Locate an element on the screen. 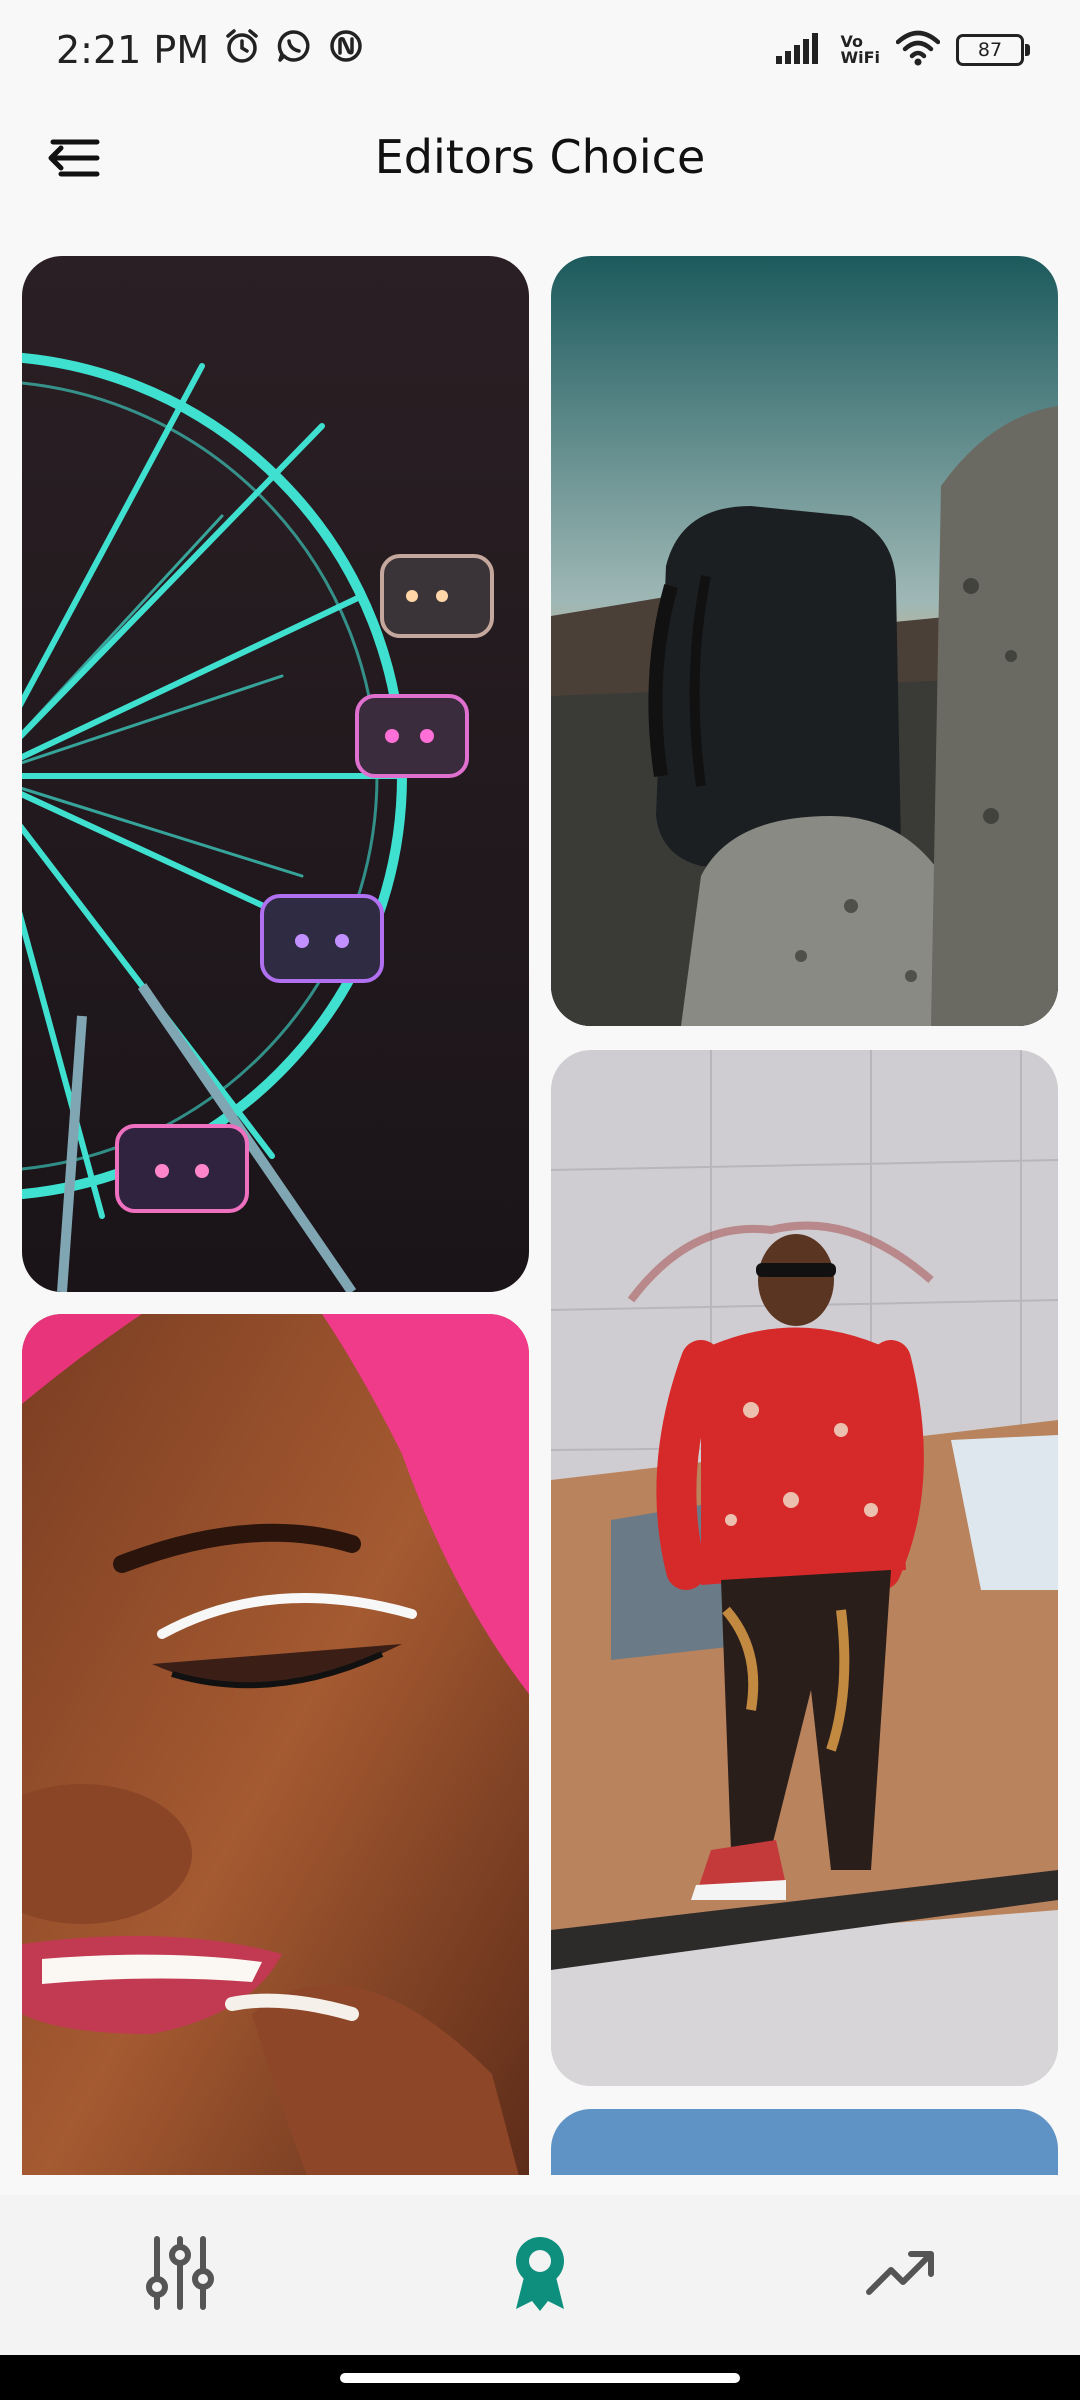 The width and height of the screenshot is (1080, 2400). home-indicator is located at coordinates (540, 2378).